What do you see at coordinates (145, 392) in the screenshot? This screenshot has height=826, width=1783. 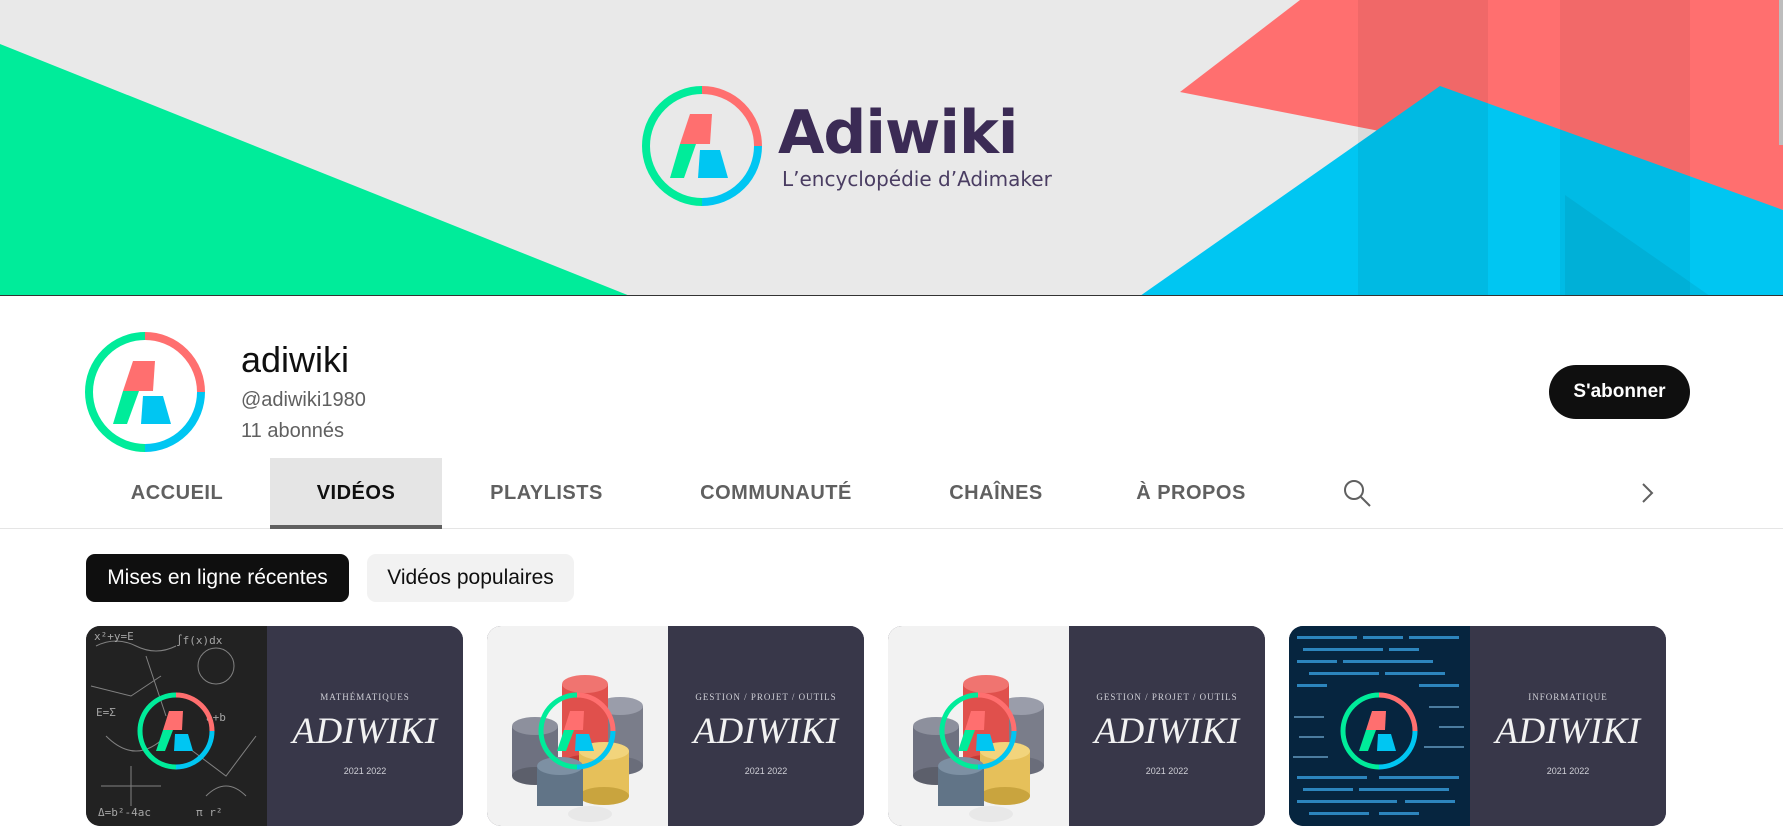 I see `channel-avatar` at bounding box center [145, 392].